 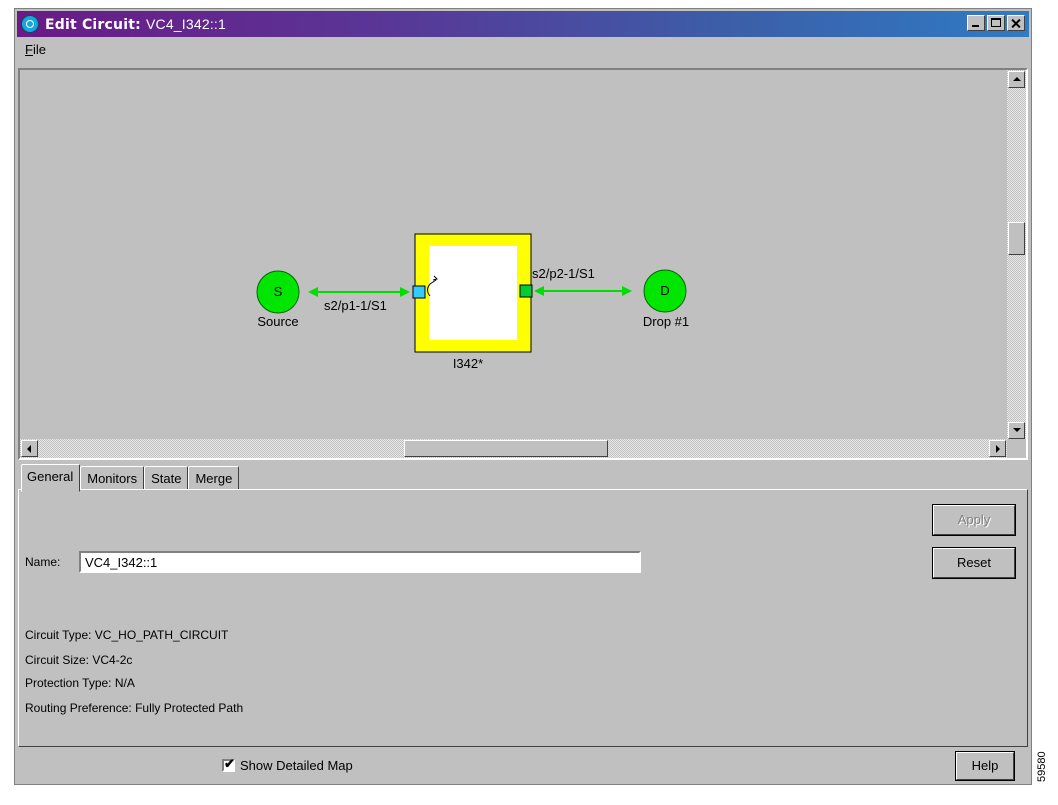 What do you see at coordinates (473, 293) in the screenshot?
I see `network-node-body` at bounding box center [473, 293].